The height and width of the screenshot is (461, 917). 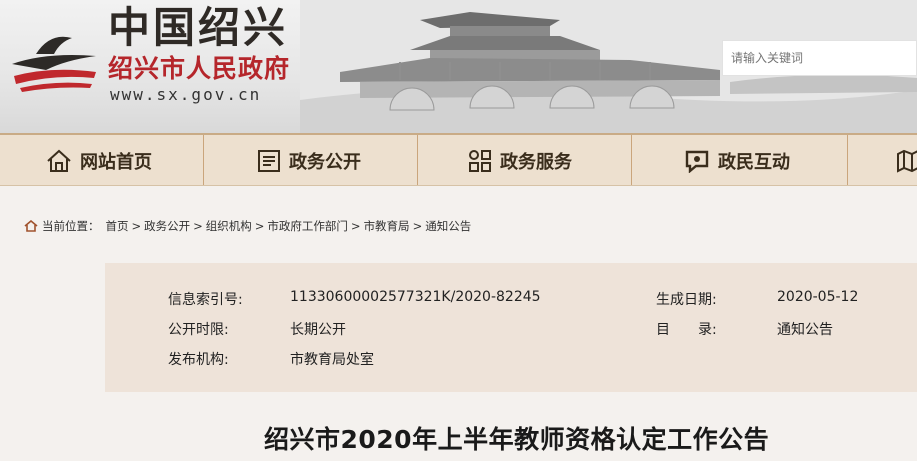 I want to click on breadcrumb-link-home: 首页, so click(x=117, y=226).